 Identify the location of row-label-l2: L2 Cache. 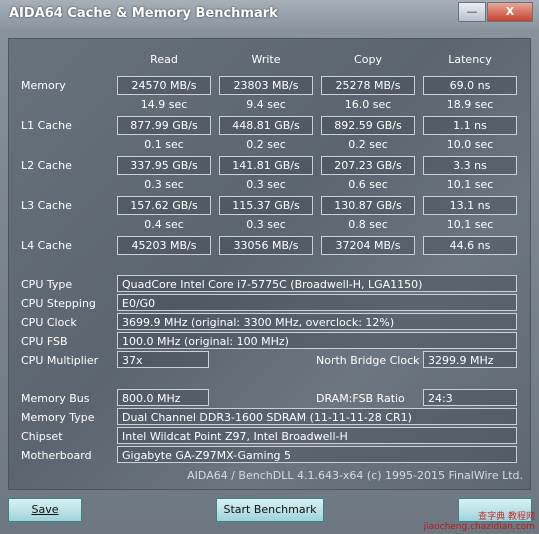
(46, 165).